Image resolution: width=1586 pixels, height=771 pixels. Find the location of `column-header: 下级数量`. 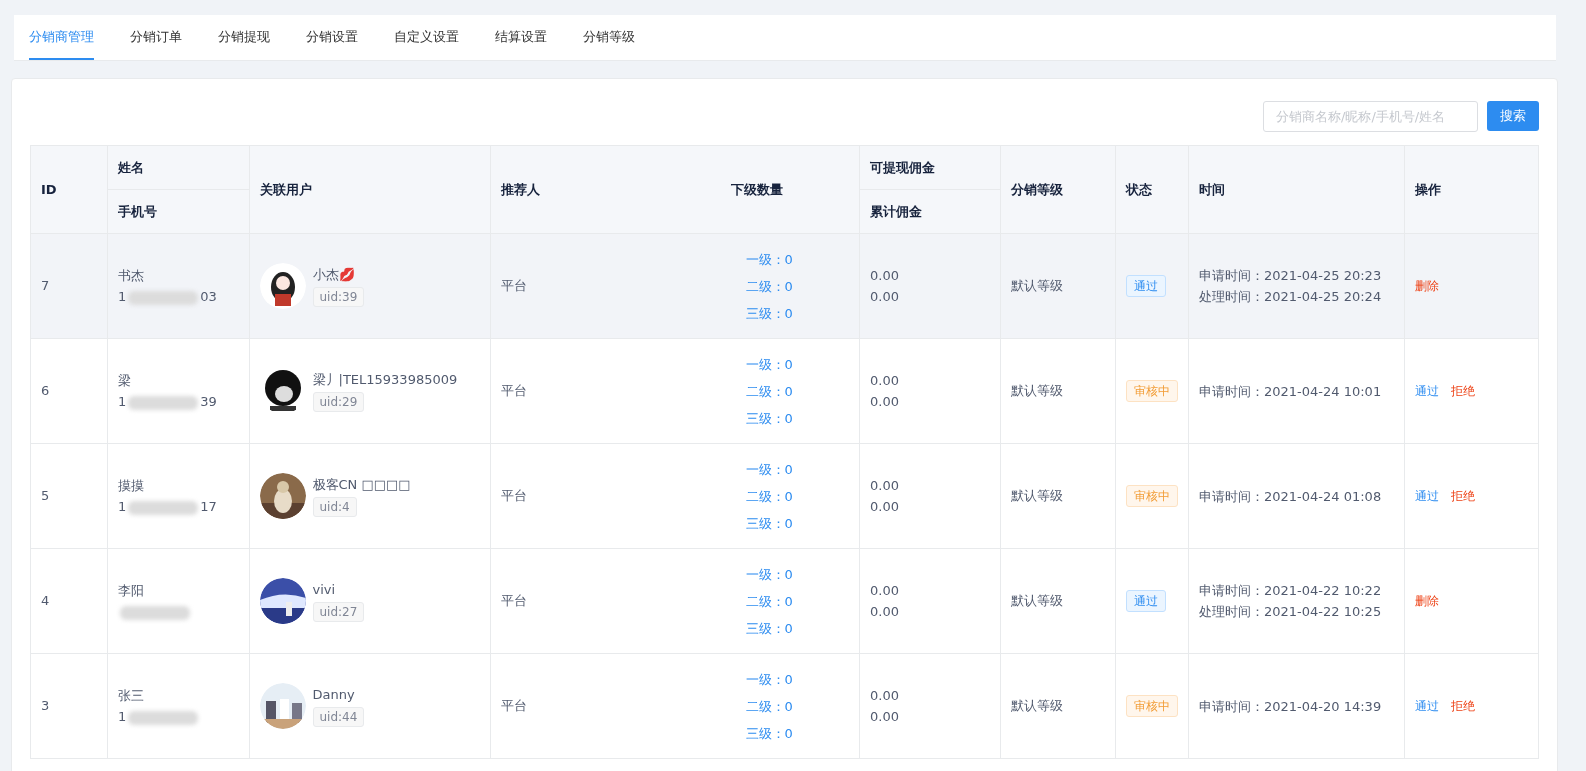

column-header: 下级数量 is located at coordinates (756, 189).